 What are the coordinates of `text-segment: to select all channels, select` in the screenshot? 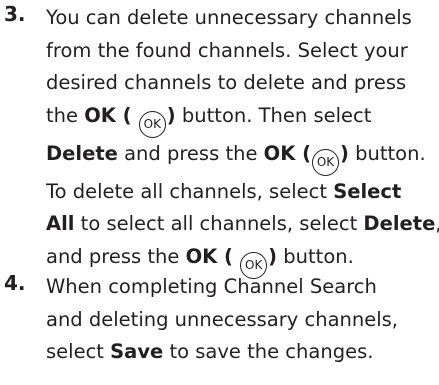 It's located at (219, 223).